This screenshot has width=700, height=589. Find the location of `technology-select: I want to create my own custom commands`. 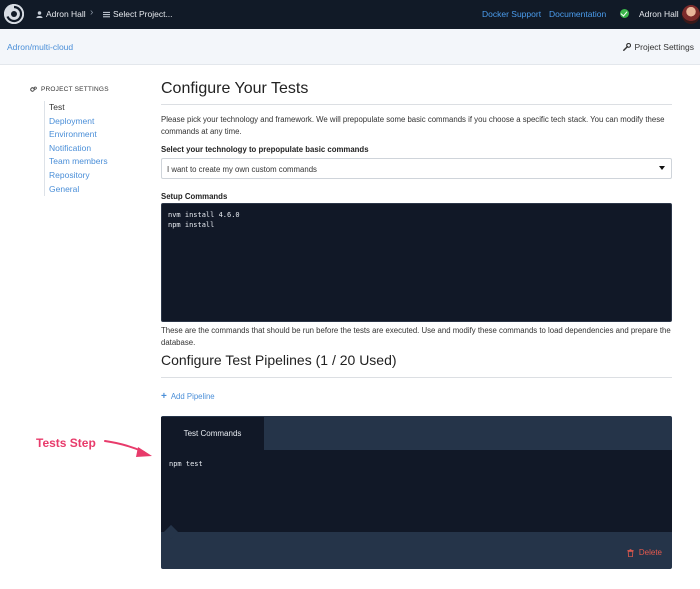

technology-select: I want to create my own custom commands is located at coordinates (416, 168).